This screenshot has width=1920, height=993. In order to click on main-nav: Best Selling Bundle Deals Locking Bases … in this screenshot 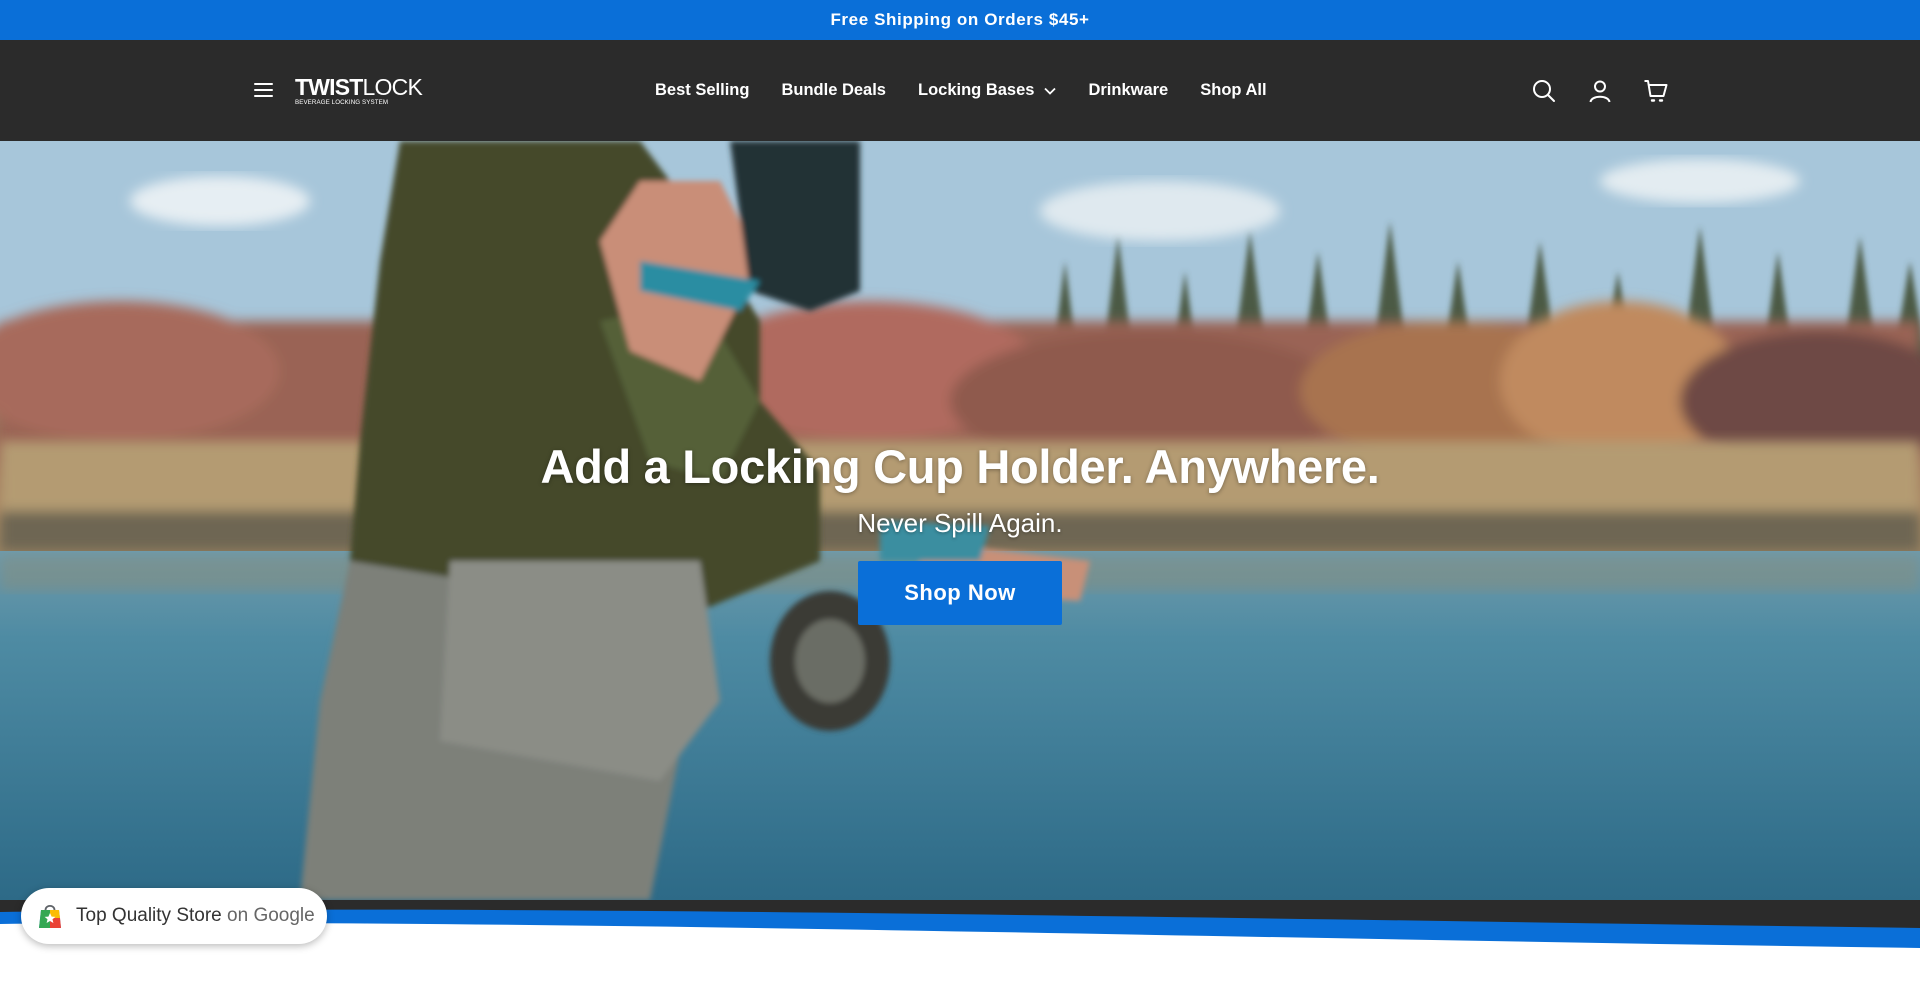, I will do `click(961, 90)`.